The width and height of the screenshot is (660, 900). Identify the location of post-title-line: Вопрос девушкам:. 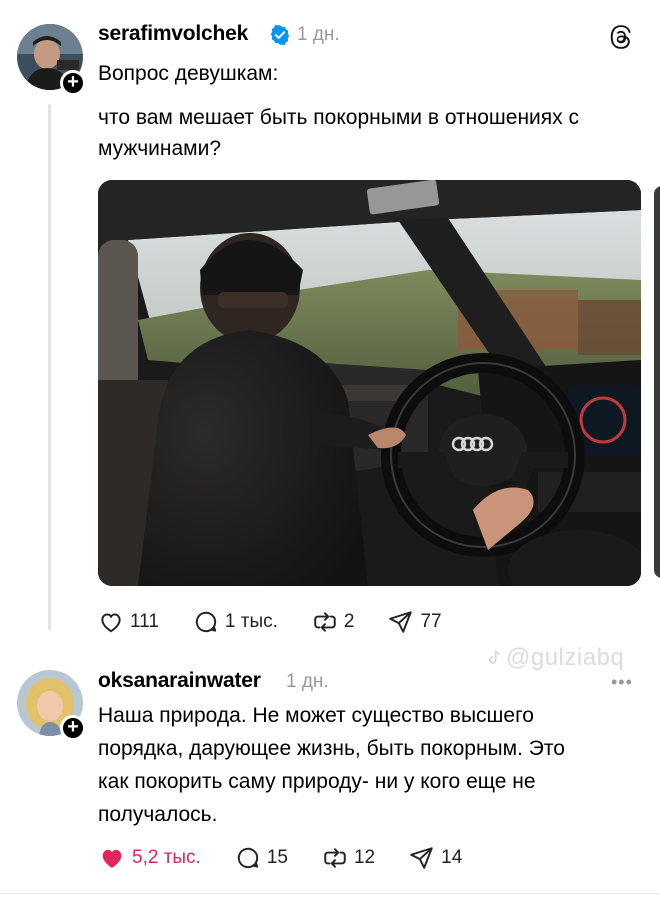
(188, 73).